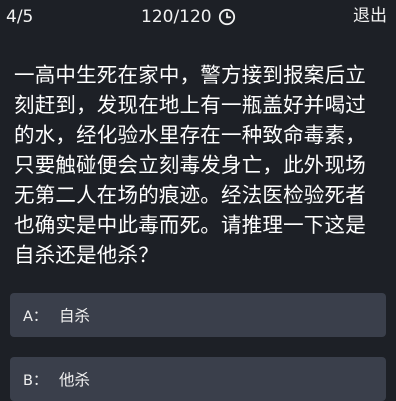  I want to click on option-b-letter: B：, so click(35, 380).